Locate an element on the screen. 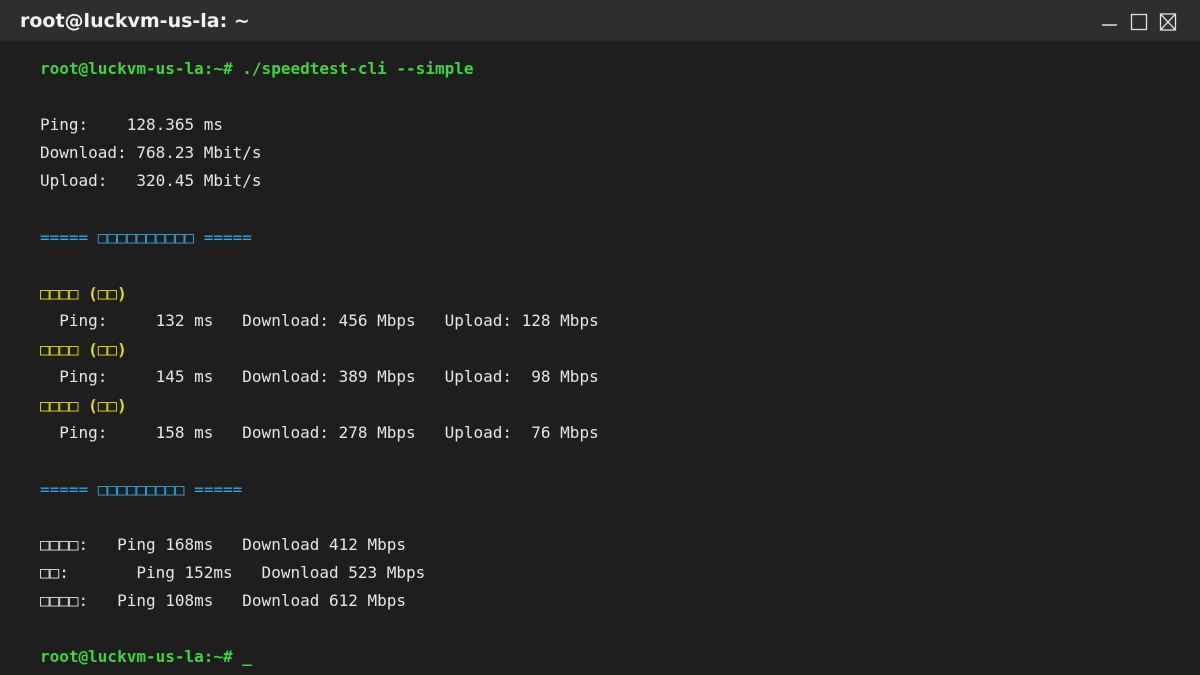 The height and width of the screenshot is (675, 1200). command-text: ./speedtest-cli --simple is located at coordinates (353, 68).